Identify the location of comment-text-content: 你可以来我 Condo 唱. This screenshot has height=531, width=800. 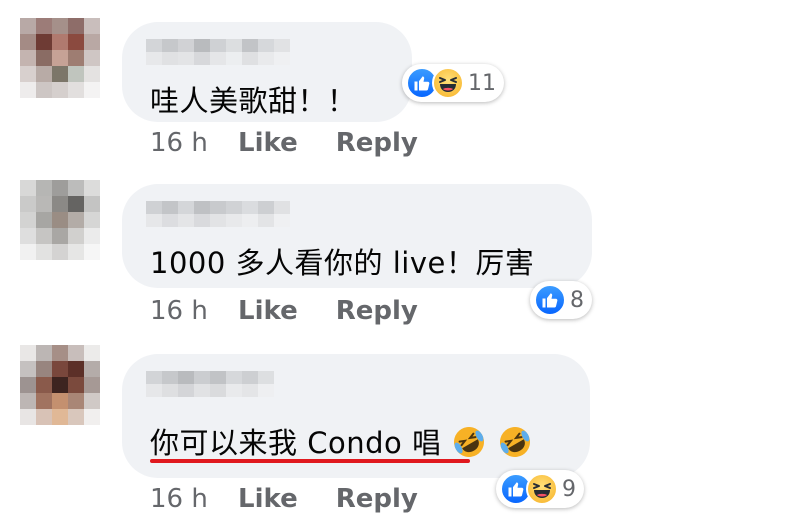
(296, 443).